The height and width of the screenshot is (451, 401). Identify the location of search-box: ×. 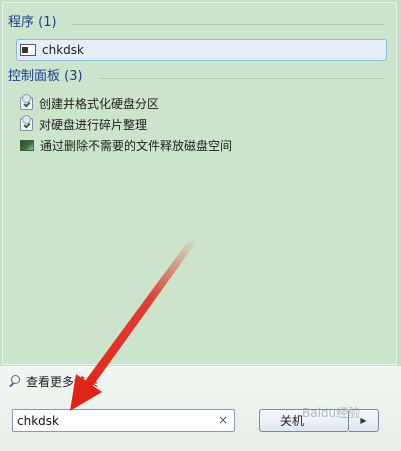
(123, 420).